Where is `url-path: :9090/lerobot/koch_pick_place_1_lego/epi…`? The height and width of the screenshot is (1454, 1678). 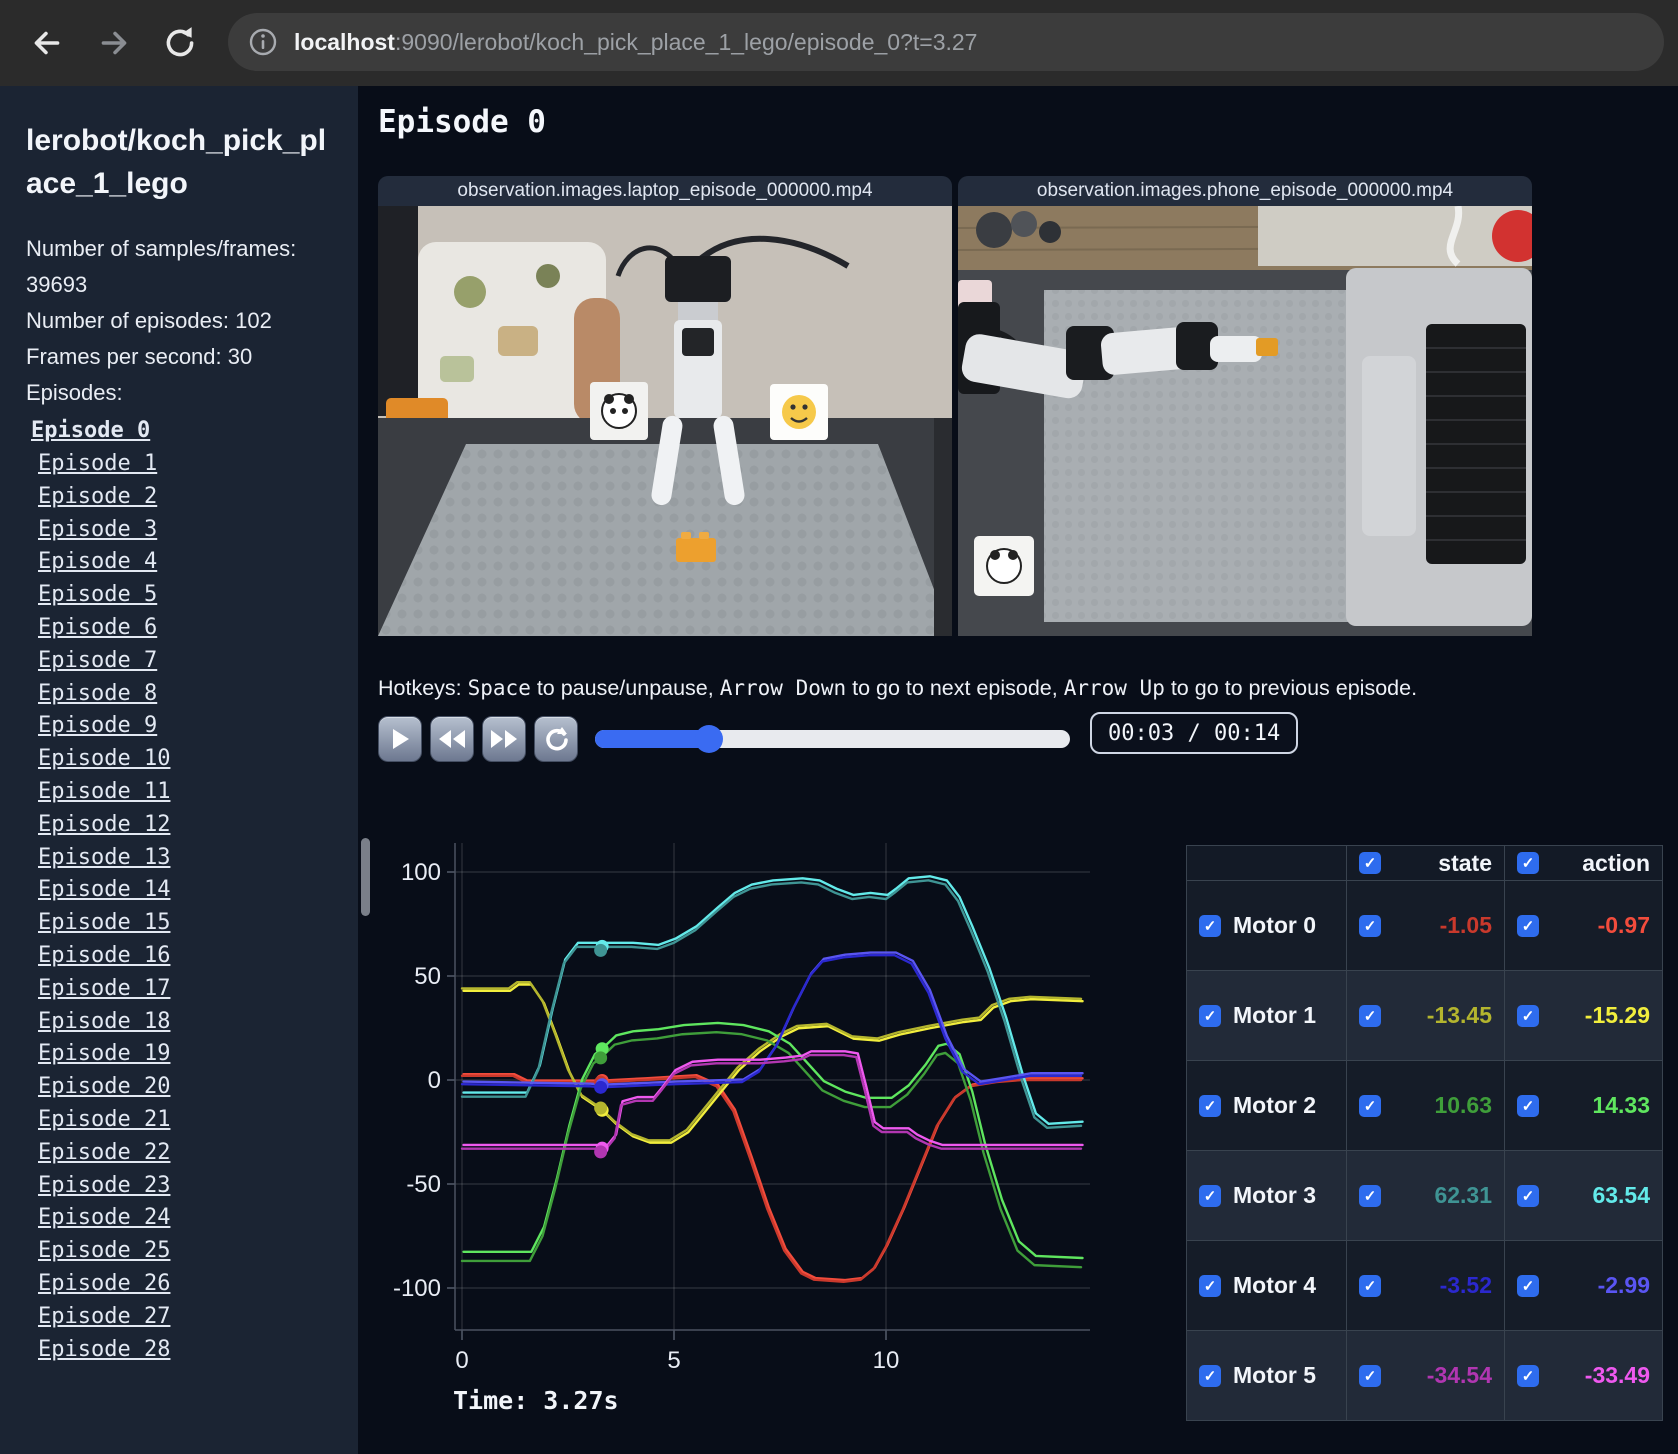
url-path: :9090/lerobot/koch_pick_place_1_lego/epi… is located at coordinates (686, 41).